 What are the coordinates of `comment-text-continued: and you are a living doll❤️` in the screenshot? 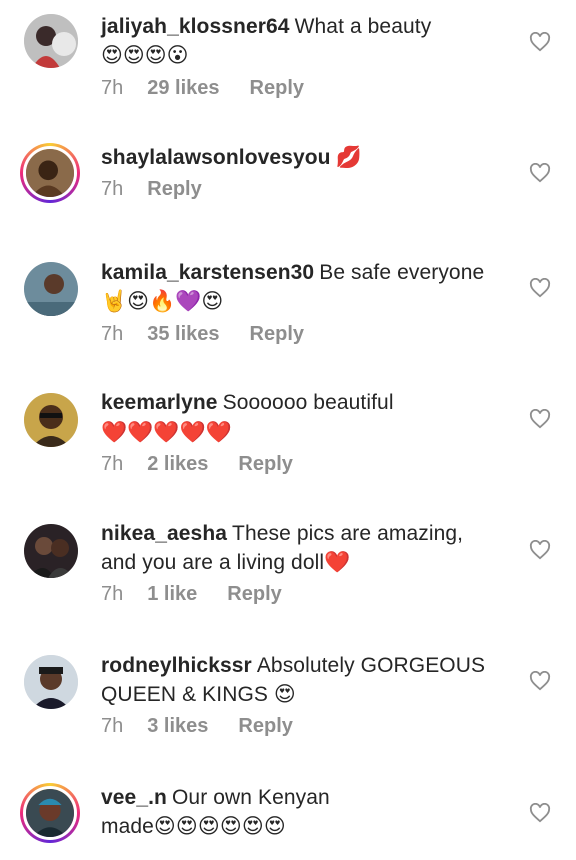 It's located at (226, 562).